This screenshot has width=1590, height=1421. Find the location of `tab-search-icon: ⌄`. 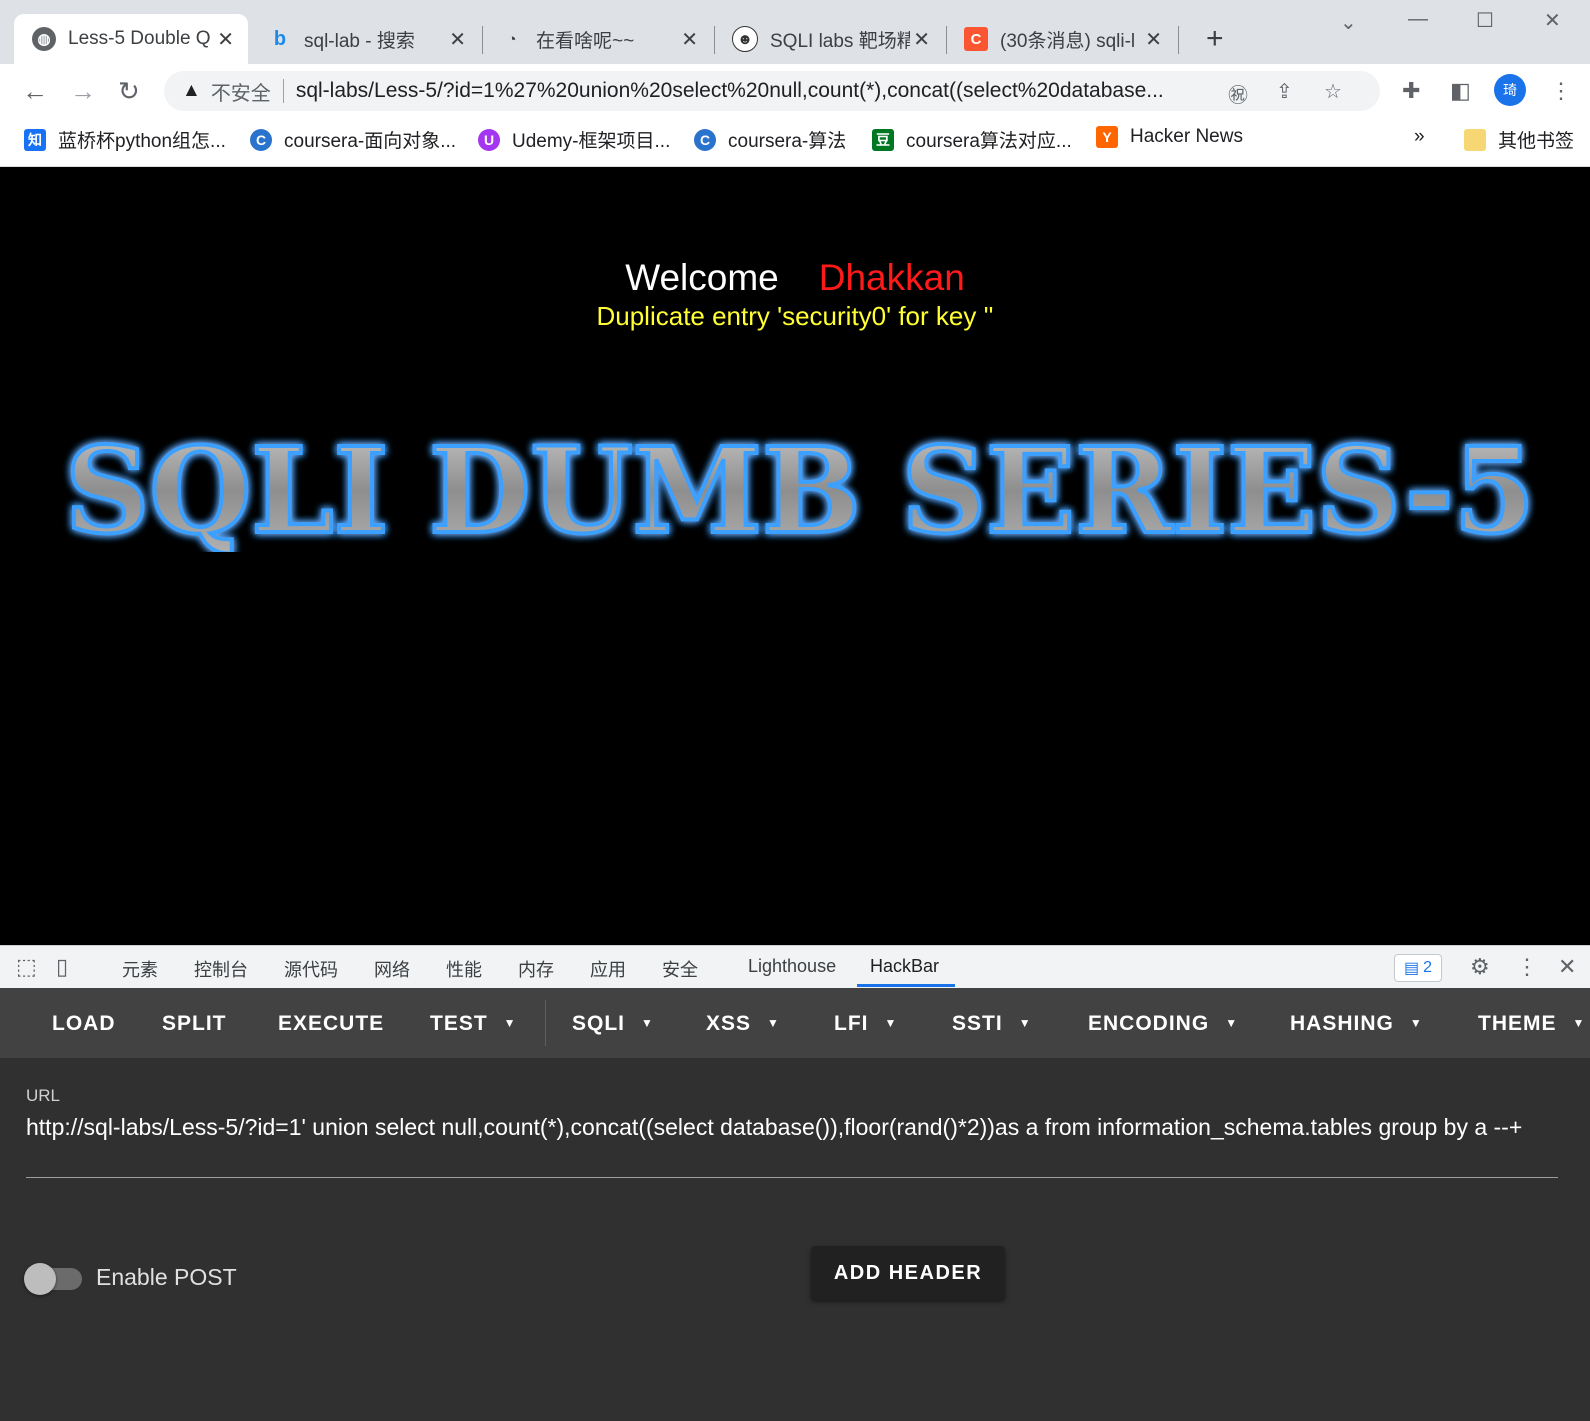

tab-search-icon: ⌄ is located at coordinates (1348, 22).